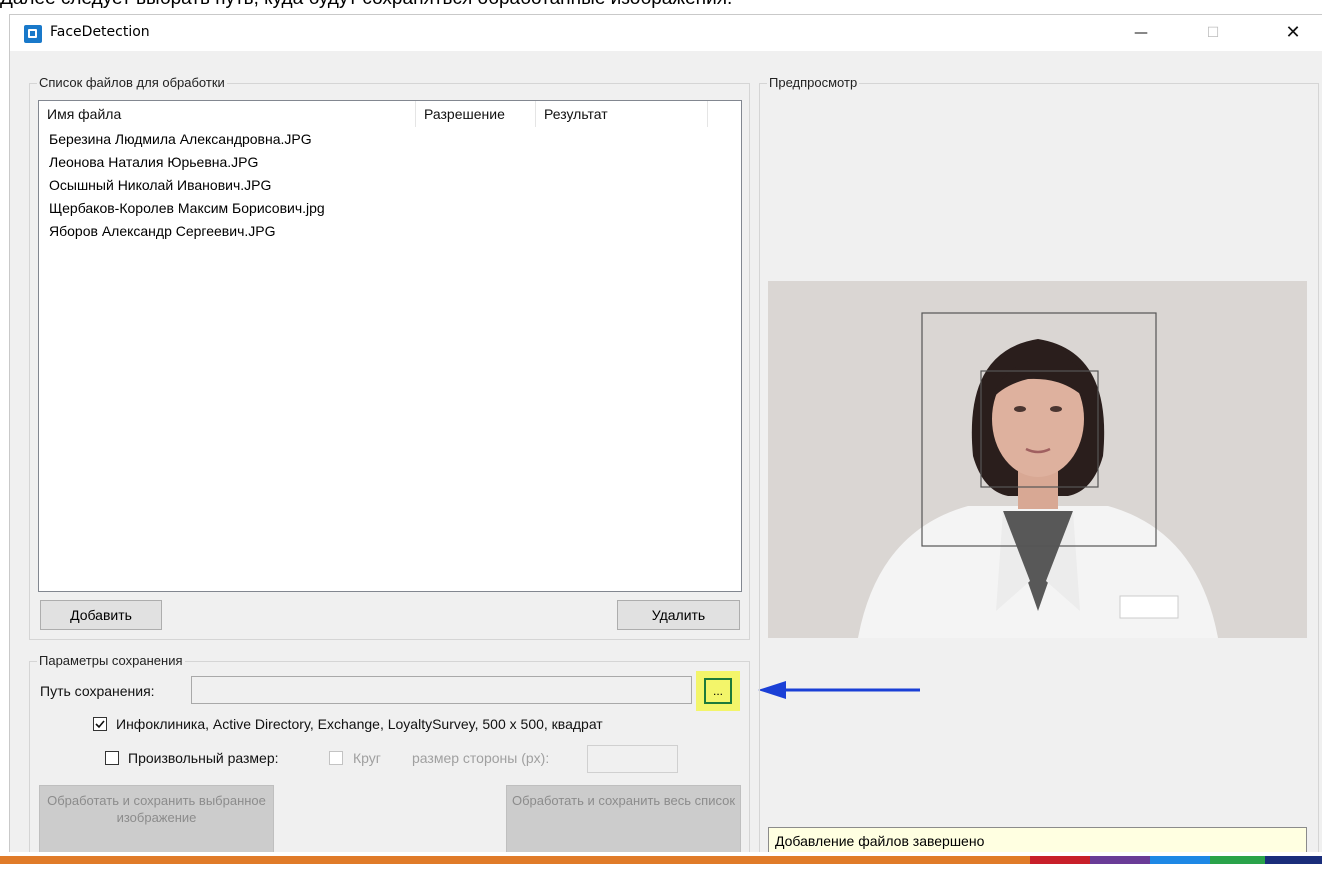  What do you see at coordinates (33, 34) in the screenshot?
I see `crop-app-icon` at bounding box center [33, 34].